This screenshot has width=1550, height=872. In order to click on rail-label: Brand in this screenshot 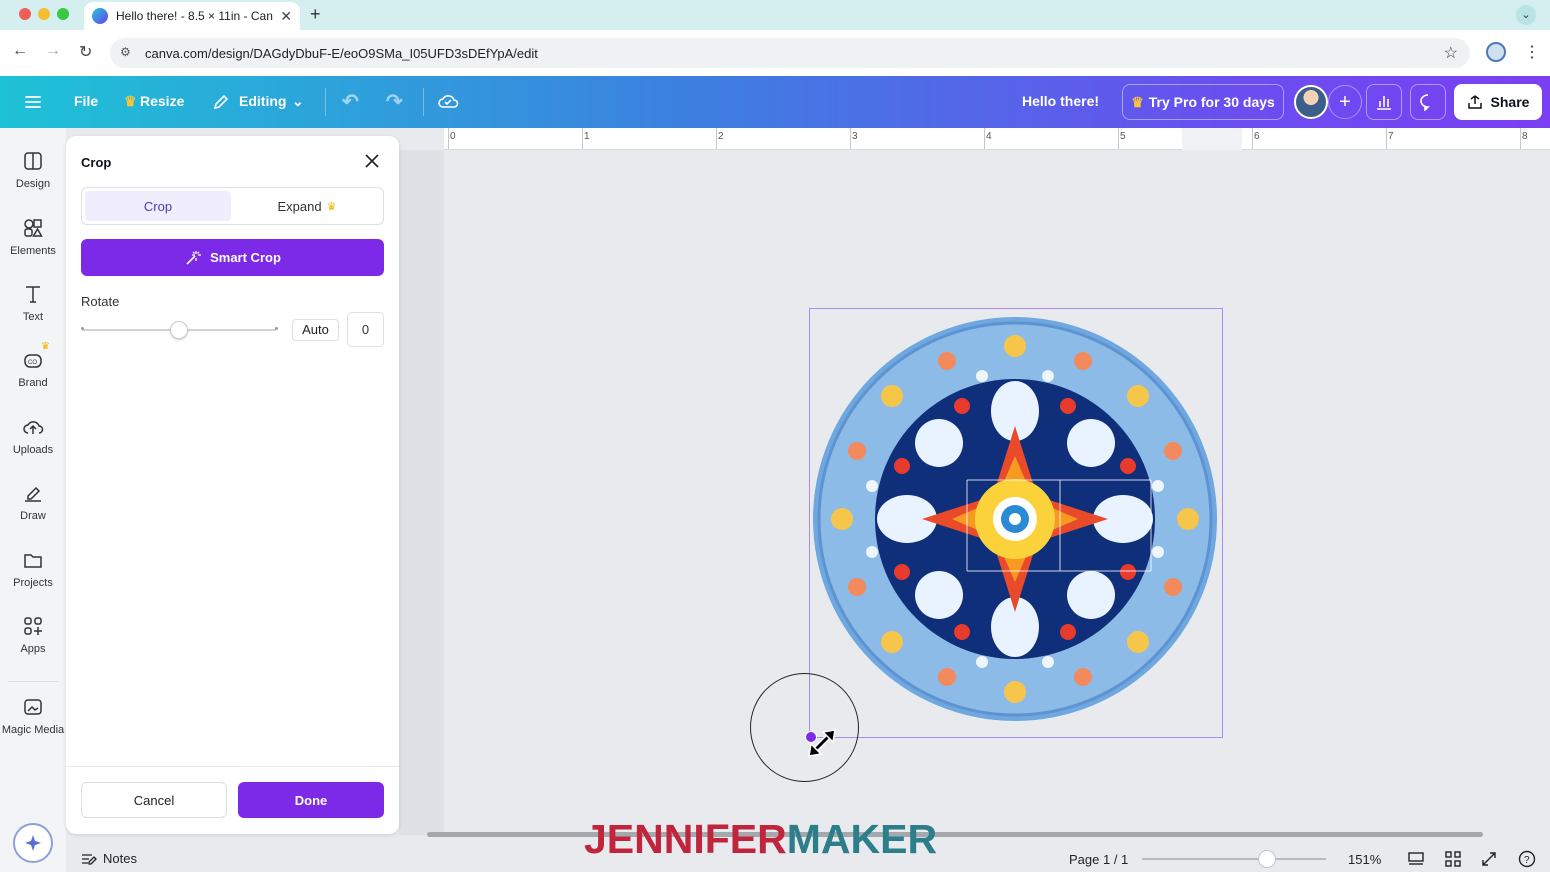, I will do `click(33, 383)`.